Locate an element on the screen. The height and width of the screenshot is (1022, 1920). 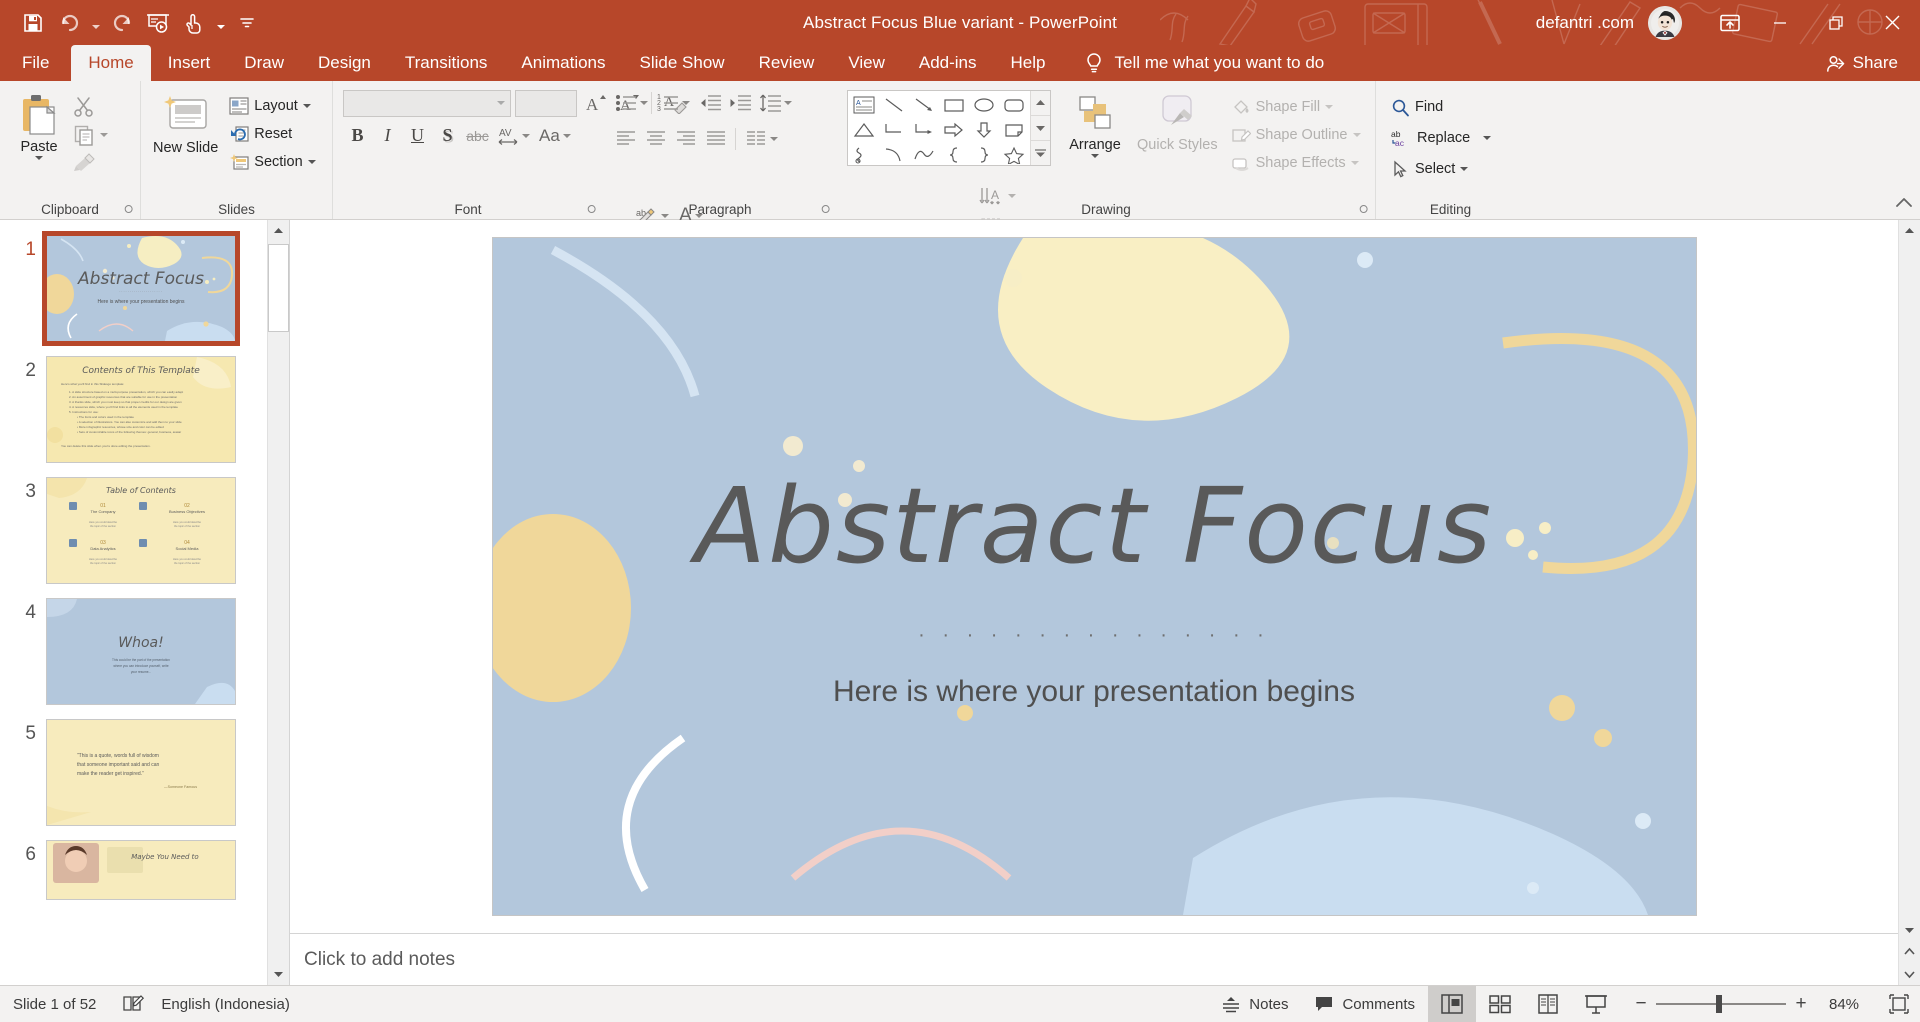
previous-slide-button is located at coordinates (1909, 952).